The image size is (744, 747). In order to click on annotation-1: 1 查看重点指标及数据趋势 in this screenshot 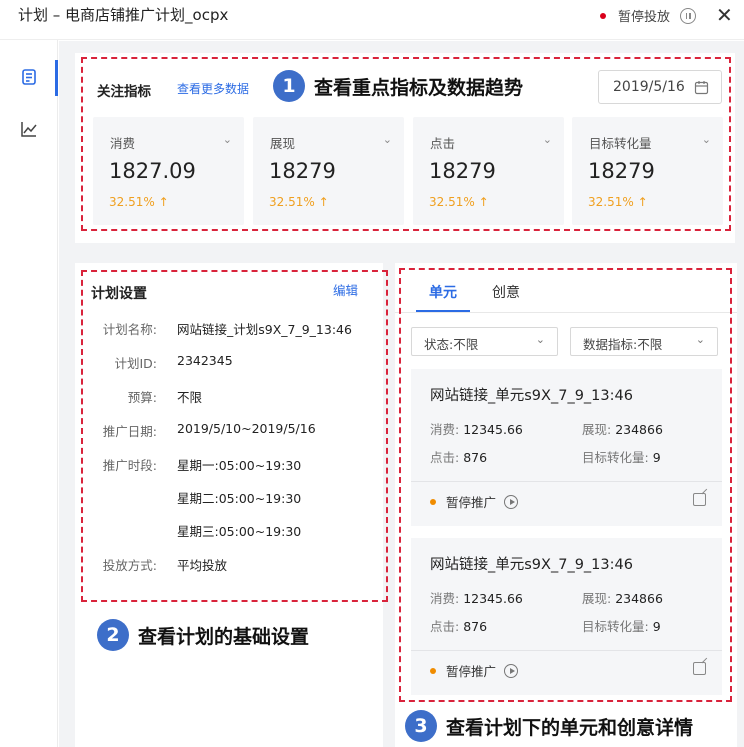, I will do `click(398, 86)`.